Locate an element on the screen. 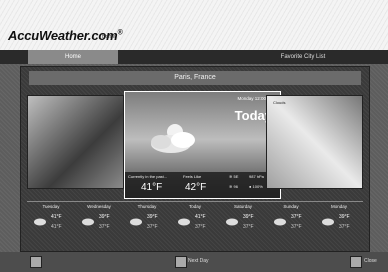 This screenshot has height=272, width=388. pressure-value: 987 hPa is located at coordinates (256, 176).